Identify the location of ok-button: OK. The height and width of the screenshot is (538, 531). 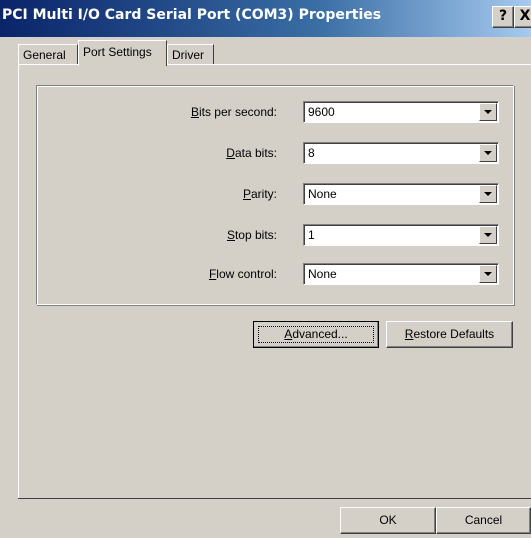
(388, 520).